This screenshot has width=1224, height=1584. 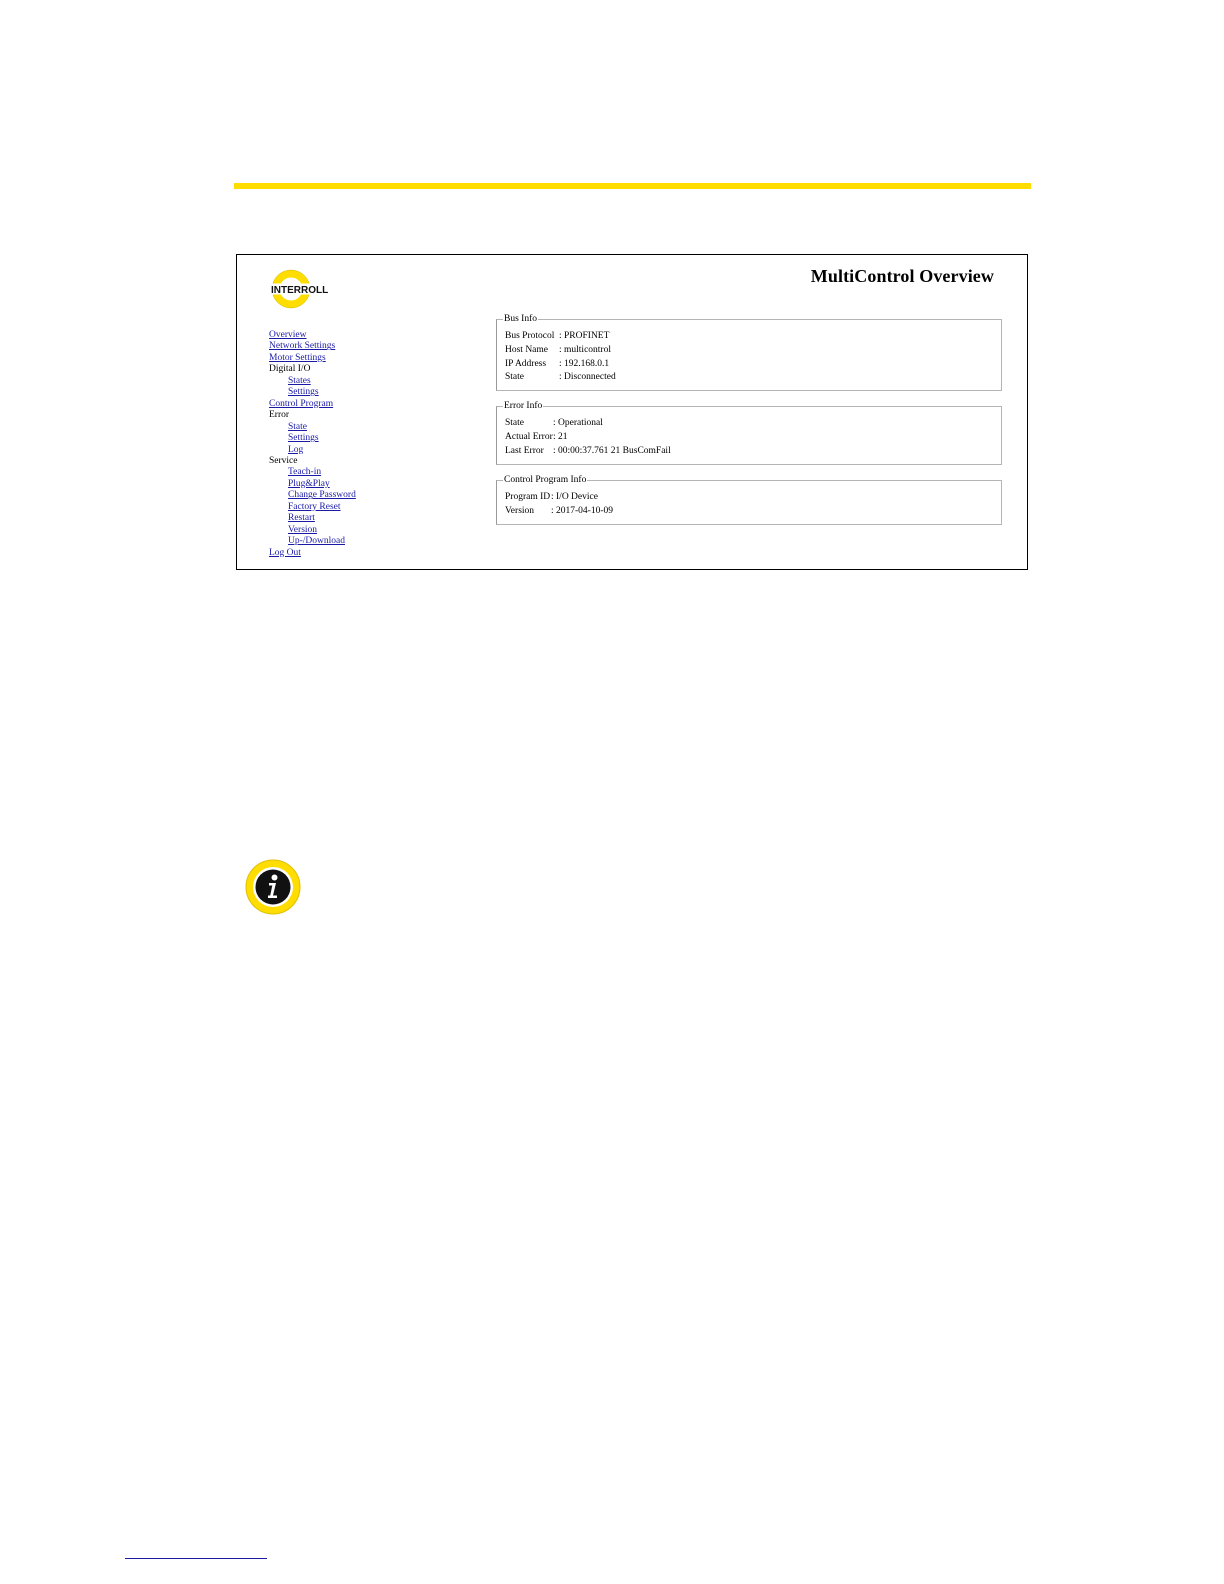 I want to click on bus-state-row: State : Disconnected, so click(x=560, y=378).